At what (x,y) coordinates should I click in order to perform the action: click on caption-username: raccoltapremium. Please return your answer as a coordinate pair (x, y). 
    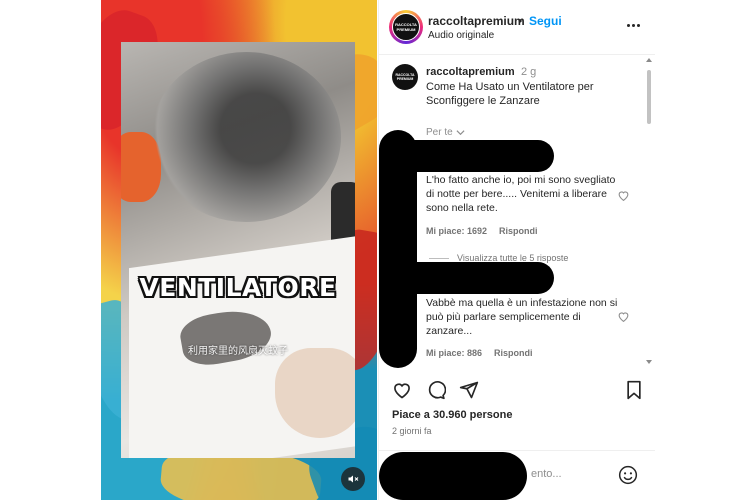
    Looking at the image, I should click on (470, 72).